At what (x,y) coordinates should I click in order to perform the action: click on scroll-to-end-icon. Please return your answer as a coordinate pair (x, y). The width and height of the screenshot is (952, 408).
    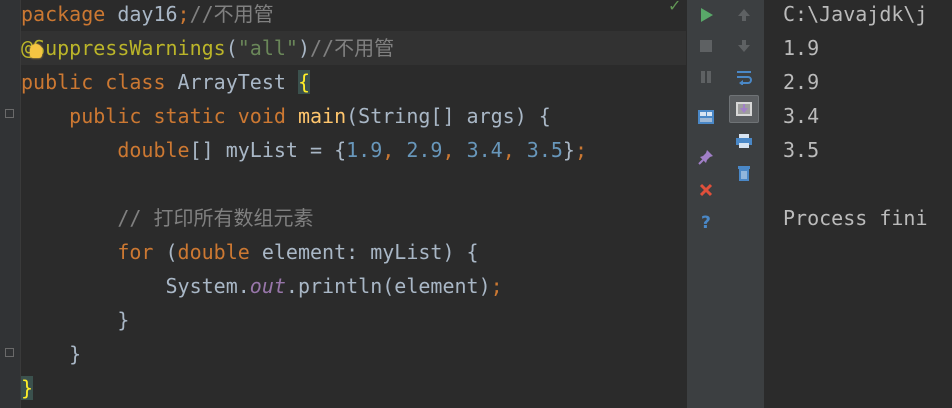
    Looking at the image, I should click on (744, 109).